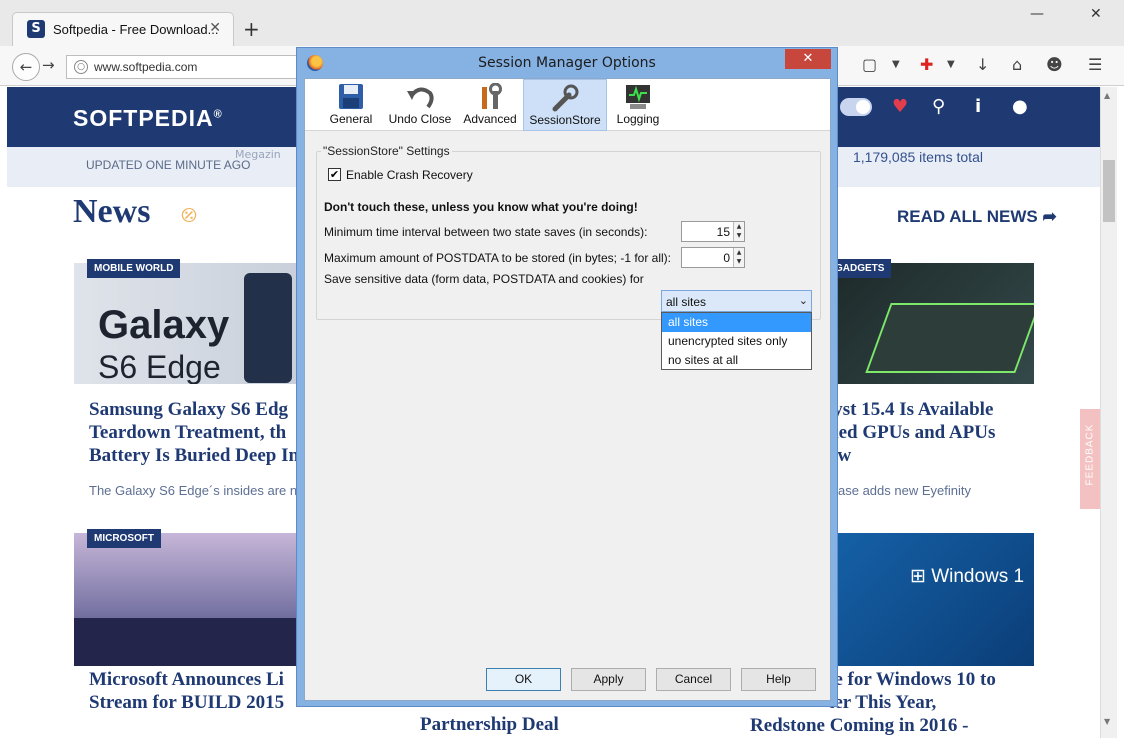  What do you see at coordinates (936, 599) in the screenshot?
I see `windows-image` at bounding box center [936, 599].